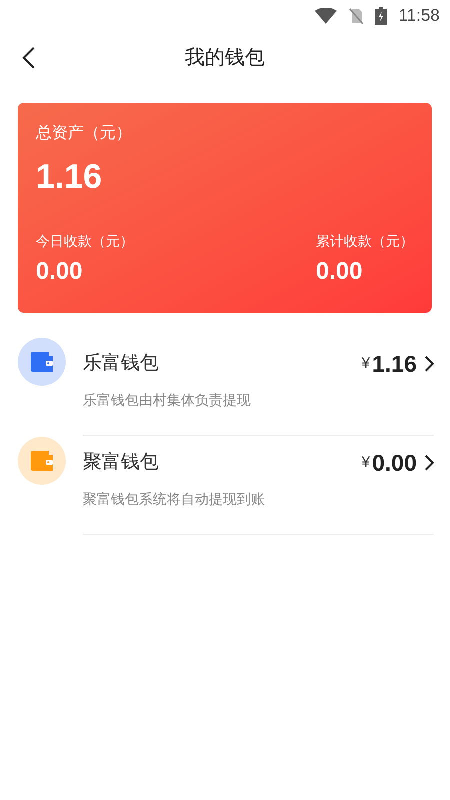 Image resolution: width=450 pixels, height=800 pixels. What do you see at coordinates (29, 58) in the screenshot?
I see `chevron-left-icon` at bounding box center [29, 58].